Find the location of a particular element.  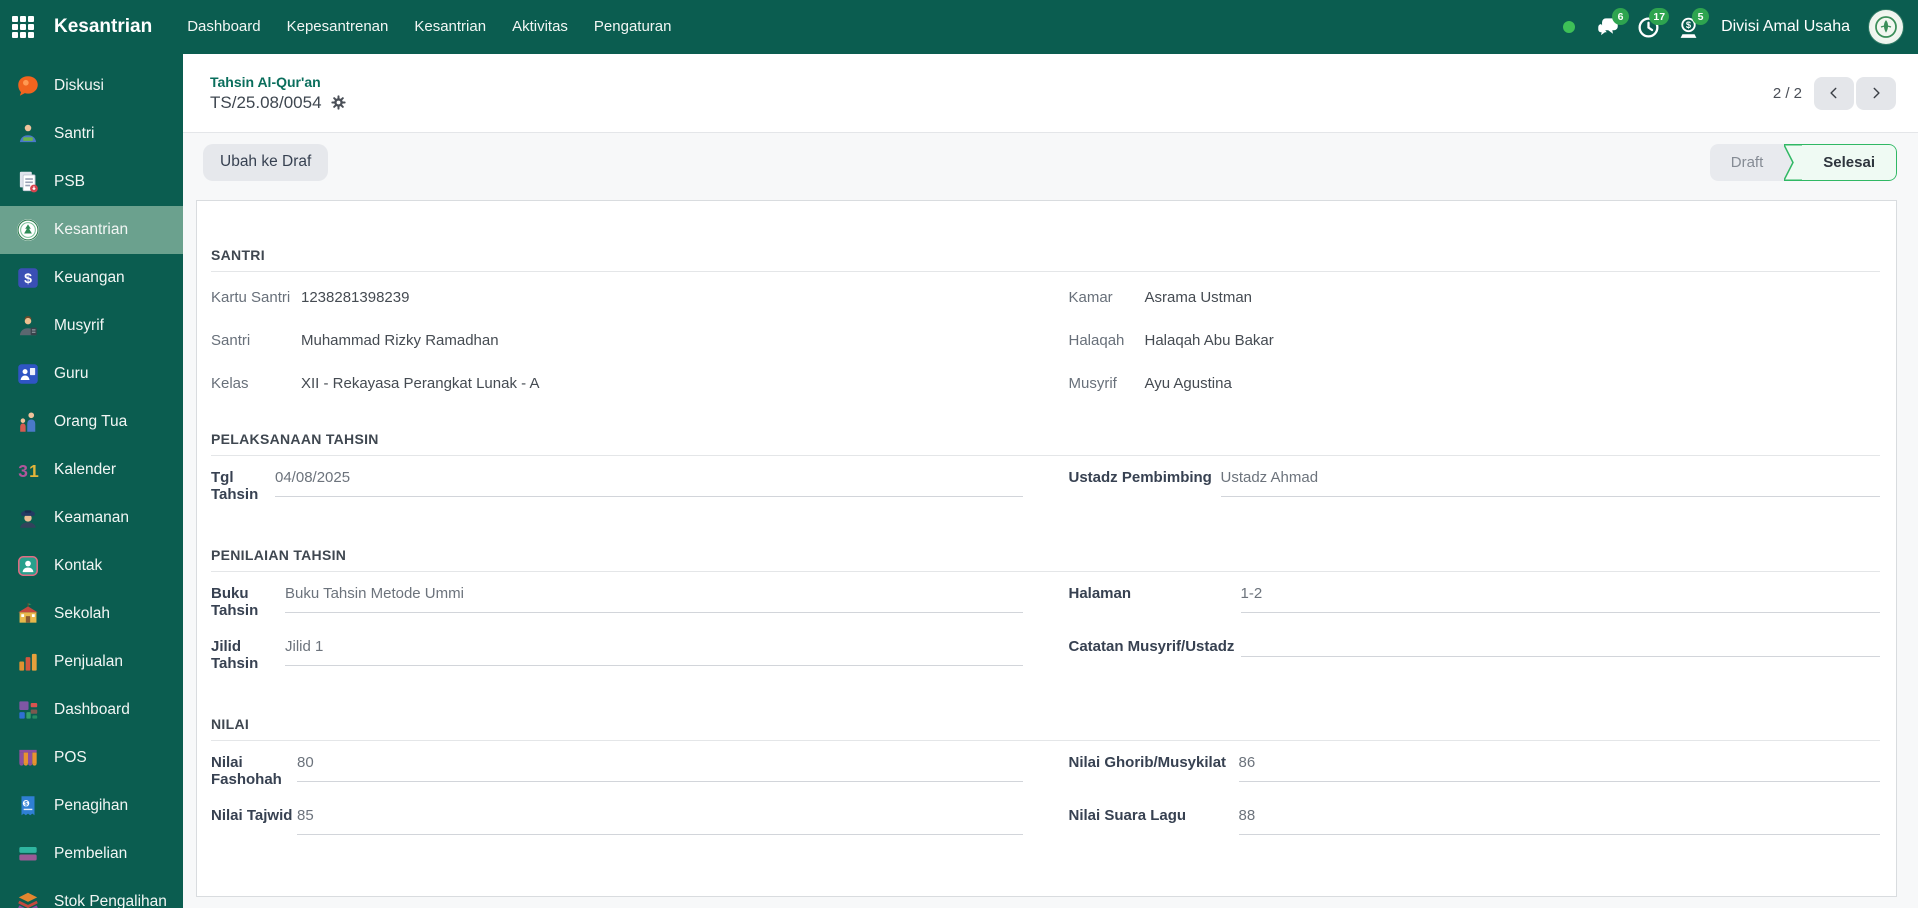

sidebar-item-orang-tua: Orang Tua is located at coordinates (91, 422).